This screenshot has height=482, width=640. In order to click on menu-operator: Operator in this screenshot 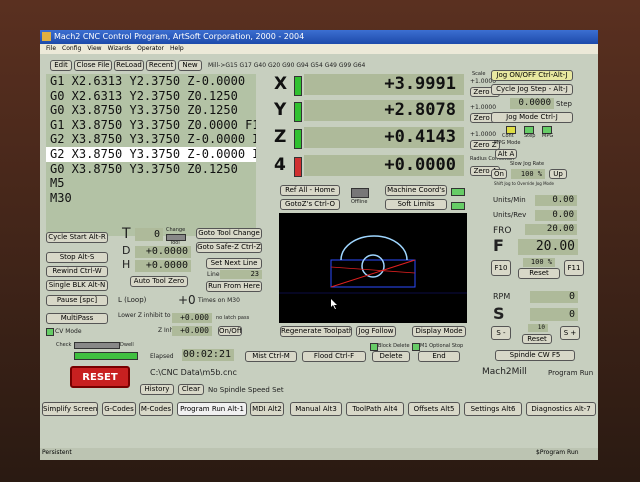, I will do `click(150, 48)`.